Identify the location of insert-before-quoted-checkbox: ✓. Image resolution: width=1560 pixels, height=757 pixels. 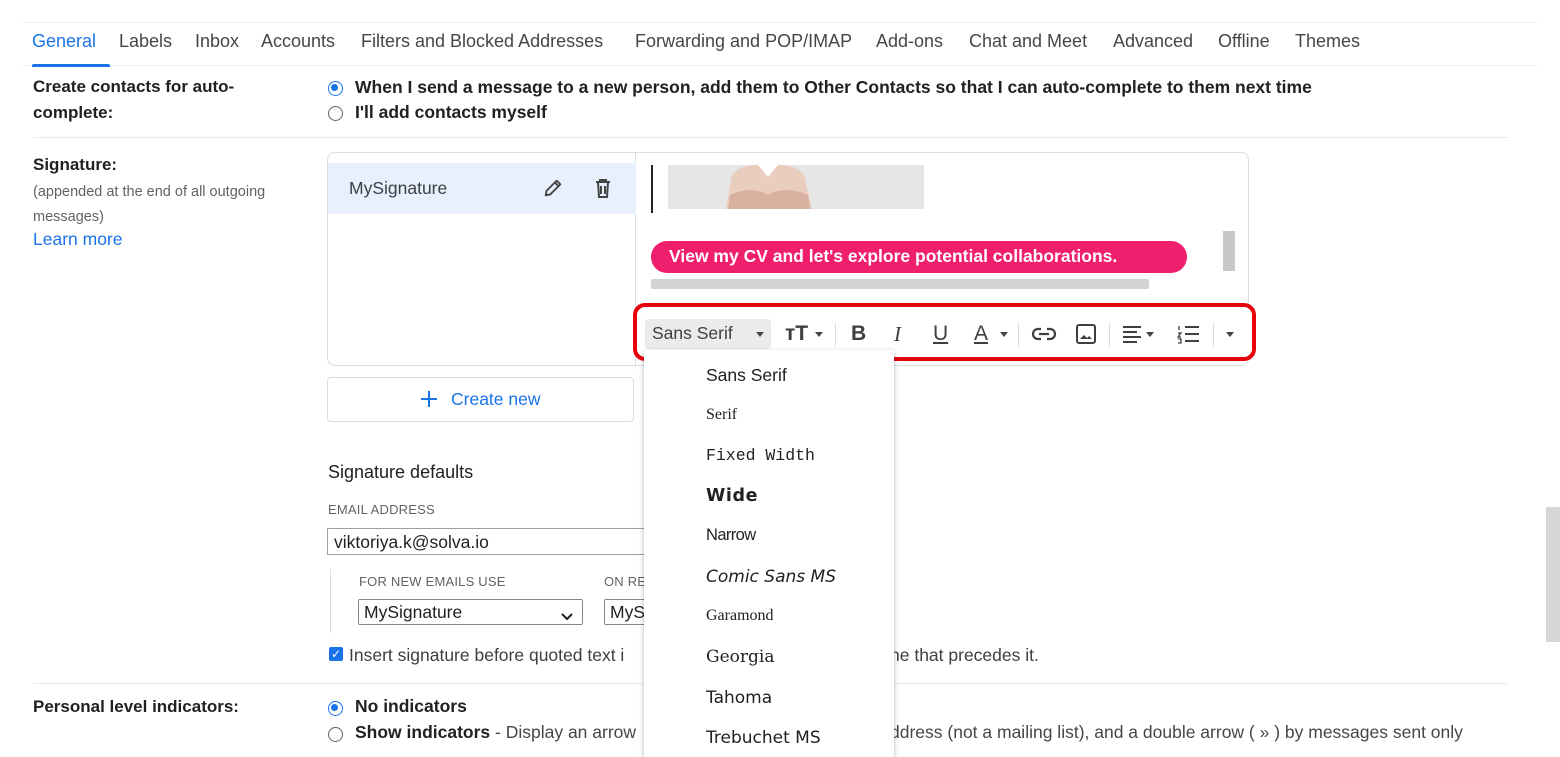
(336, 654).